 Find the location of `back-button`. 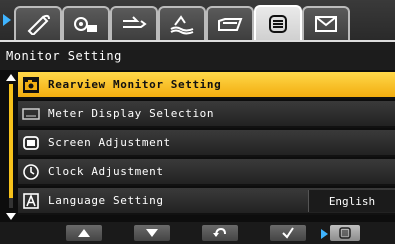

back-button is located at coordinates (220, 233).